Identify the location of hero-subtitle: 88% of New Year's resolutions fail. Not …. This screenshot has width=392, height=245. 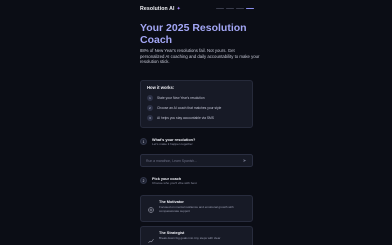
(200, 56).